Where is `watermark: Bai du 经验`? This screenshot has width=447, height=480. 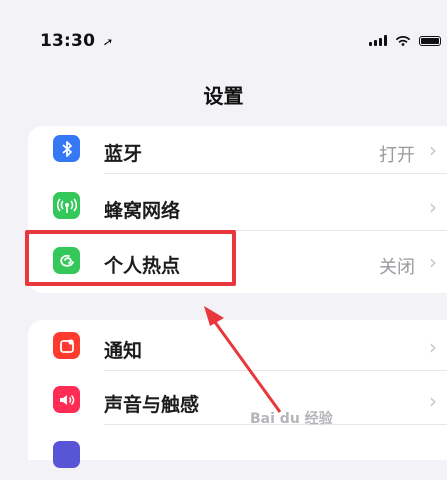
watermark: Bai du 经验 is located at coordinates (291, 419).